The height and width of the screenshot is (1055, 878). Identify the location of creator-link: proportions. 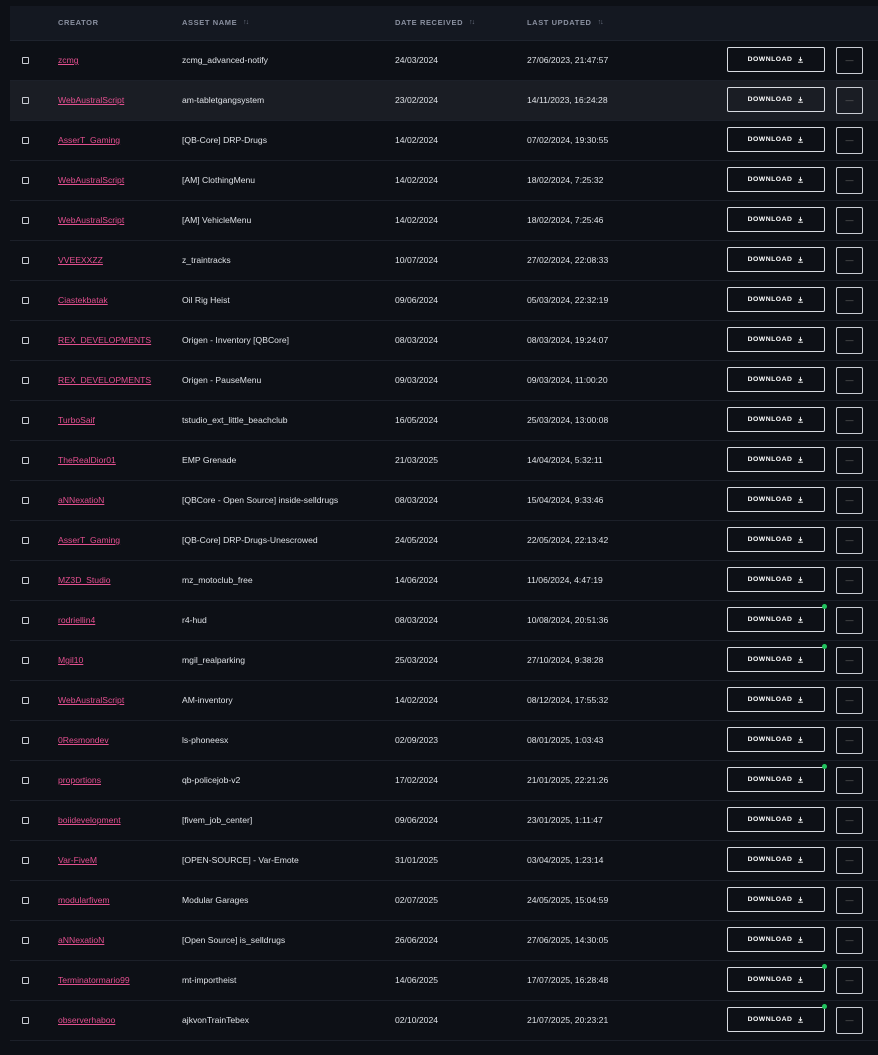
(79, 780).